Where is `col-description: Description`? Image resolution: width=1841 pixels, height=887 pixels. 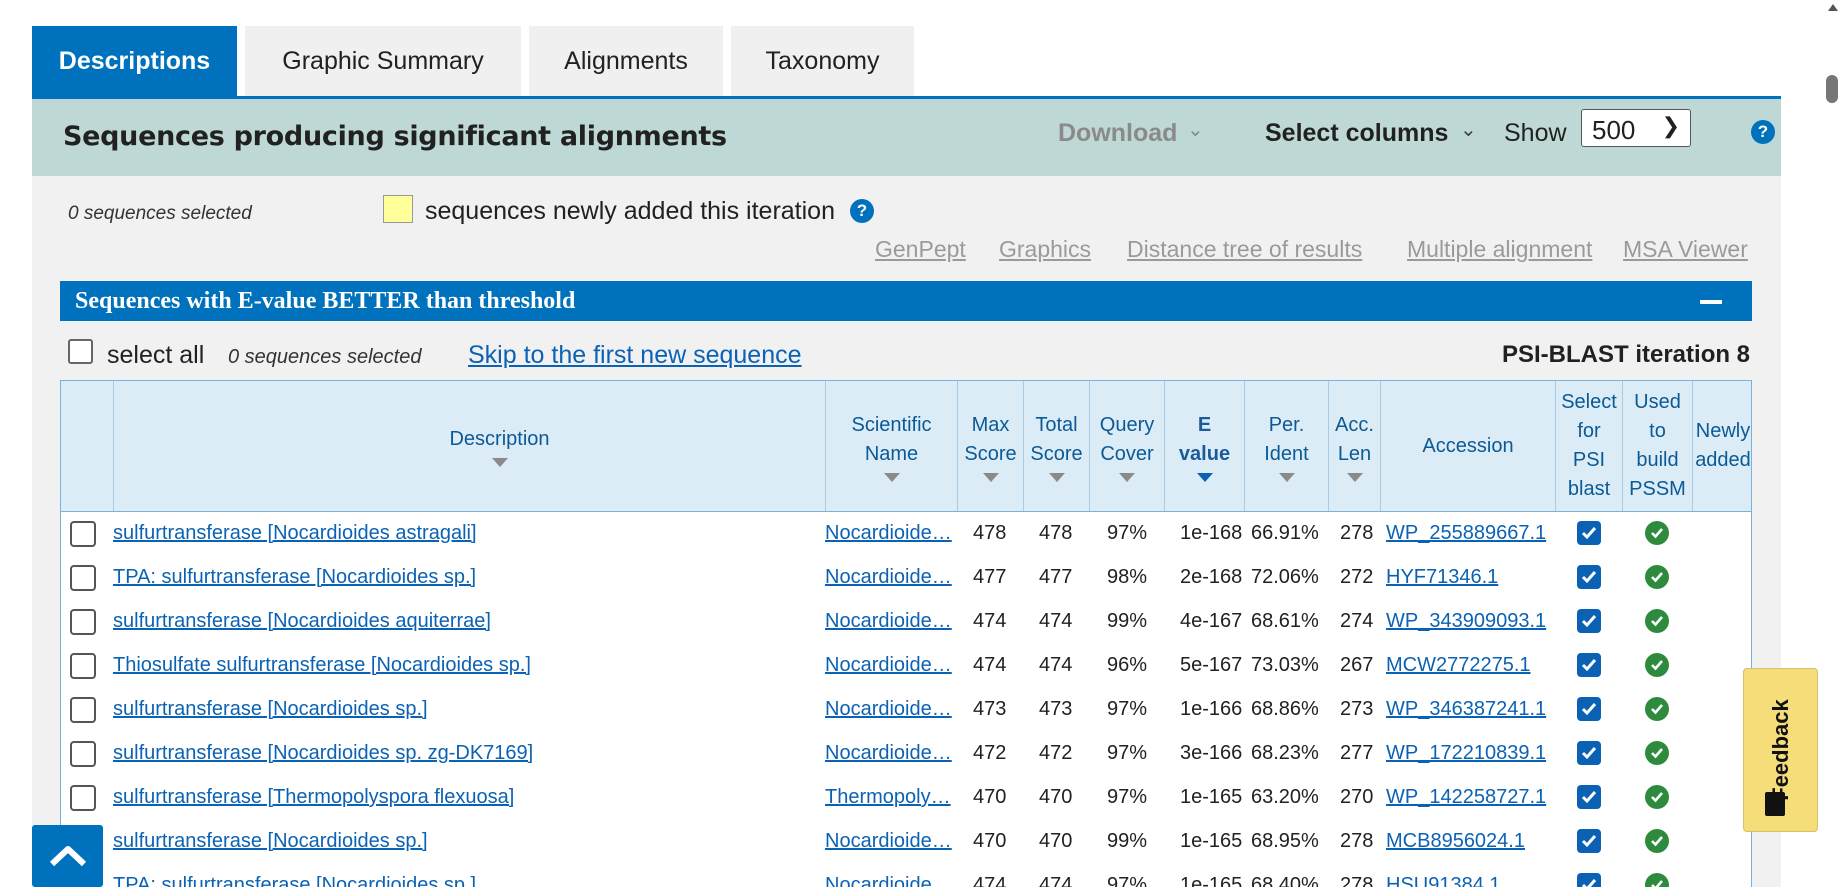 col-description: Description is located at coordinates (499, 446).